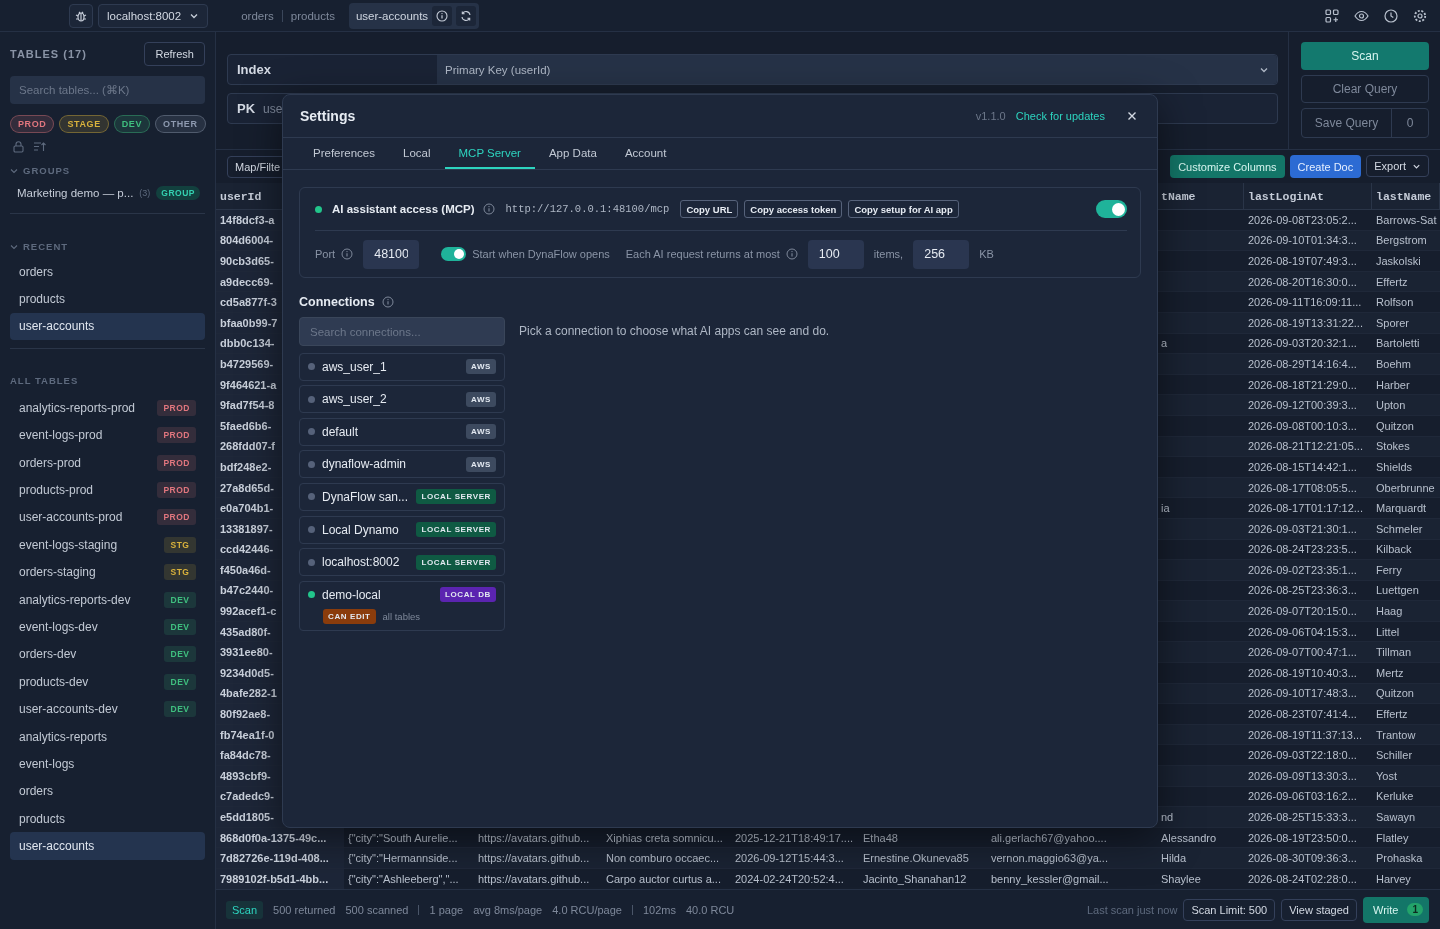 The height and width of the screenshot is (929, 1440). I want to click on view-staged-button: View staged, so click(1319, 909).